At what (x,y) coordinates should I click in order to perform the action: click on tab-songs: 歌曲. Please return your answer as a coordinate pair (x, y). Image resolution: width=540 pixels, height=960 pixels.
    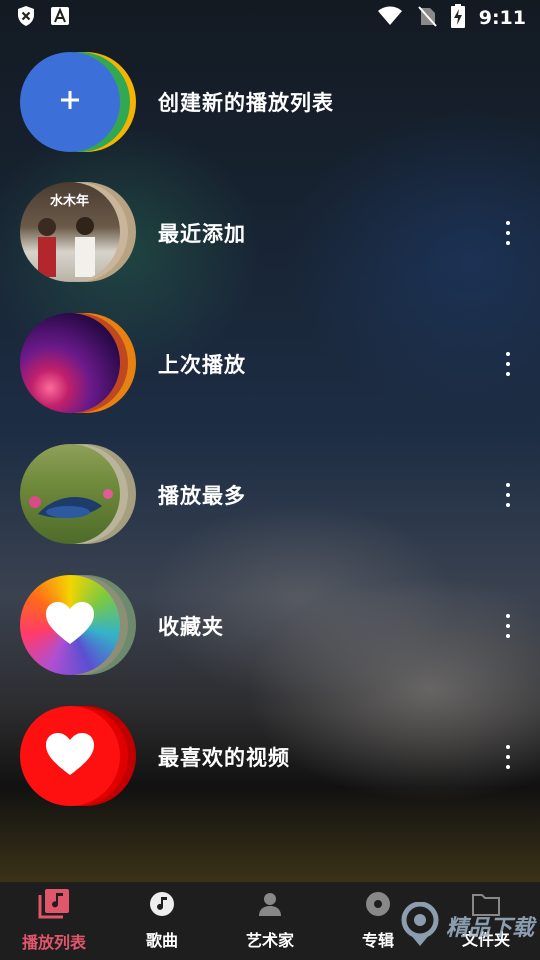
    Looking at the image, I should click on (162, 921).